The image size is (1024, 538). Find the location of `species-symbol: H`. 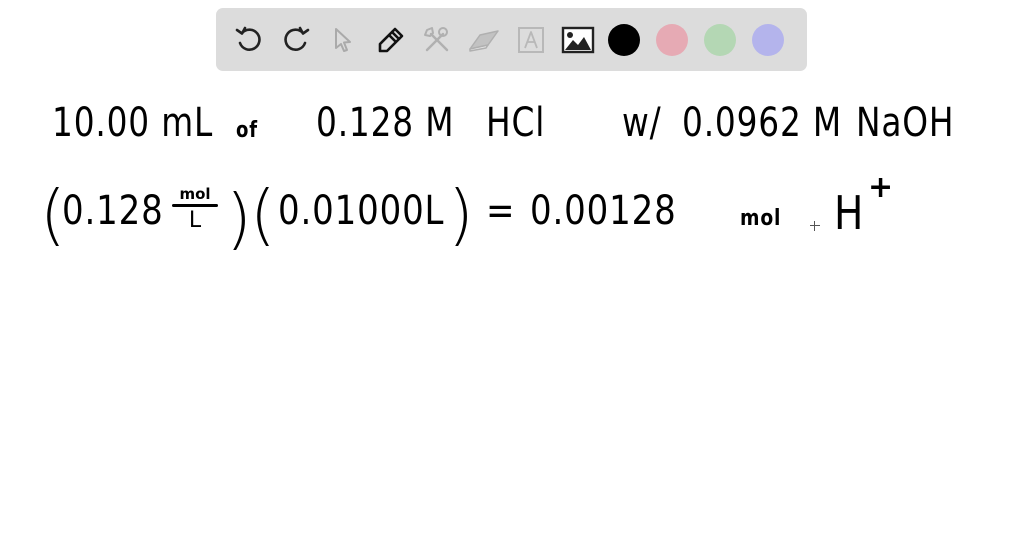

species-symbol: H is located at coordinates (849, 213).